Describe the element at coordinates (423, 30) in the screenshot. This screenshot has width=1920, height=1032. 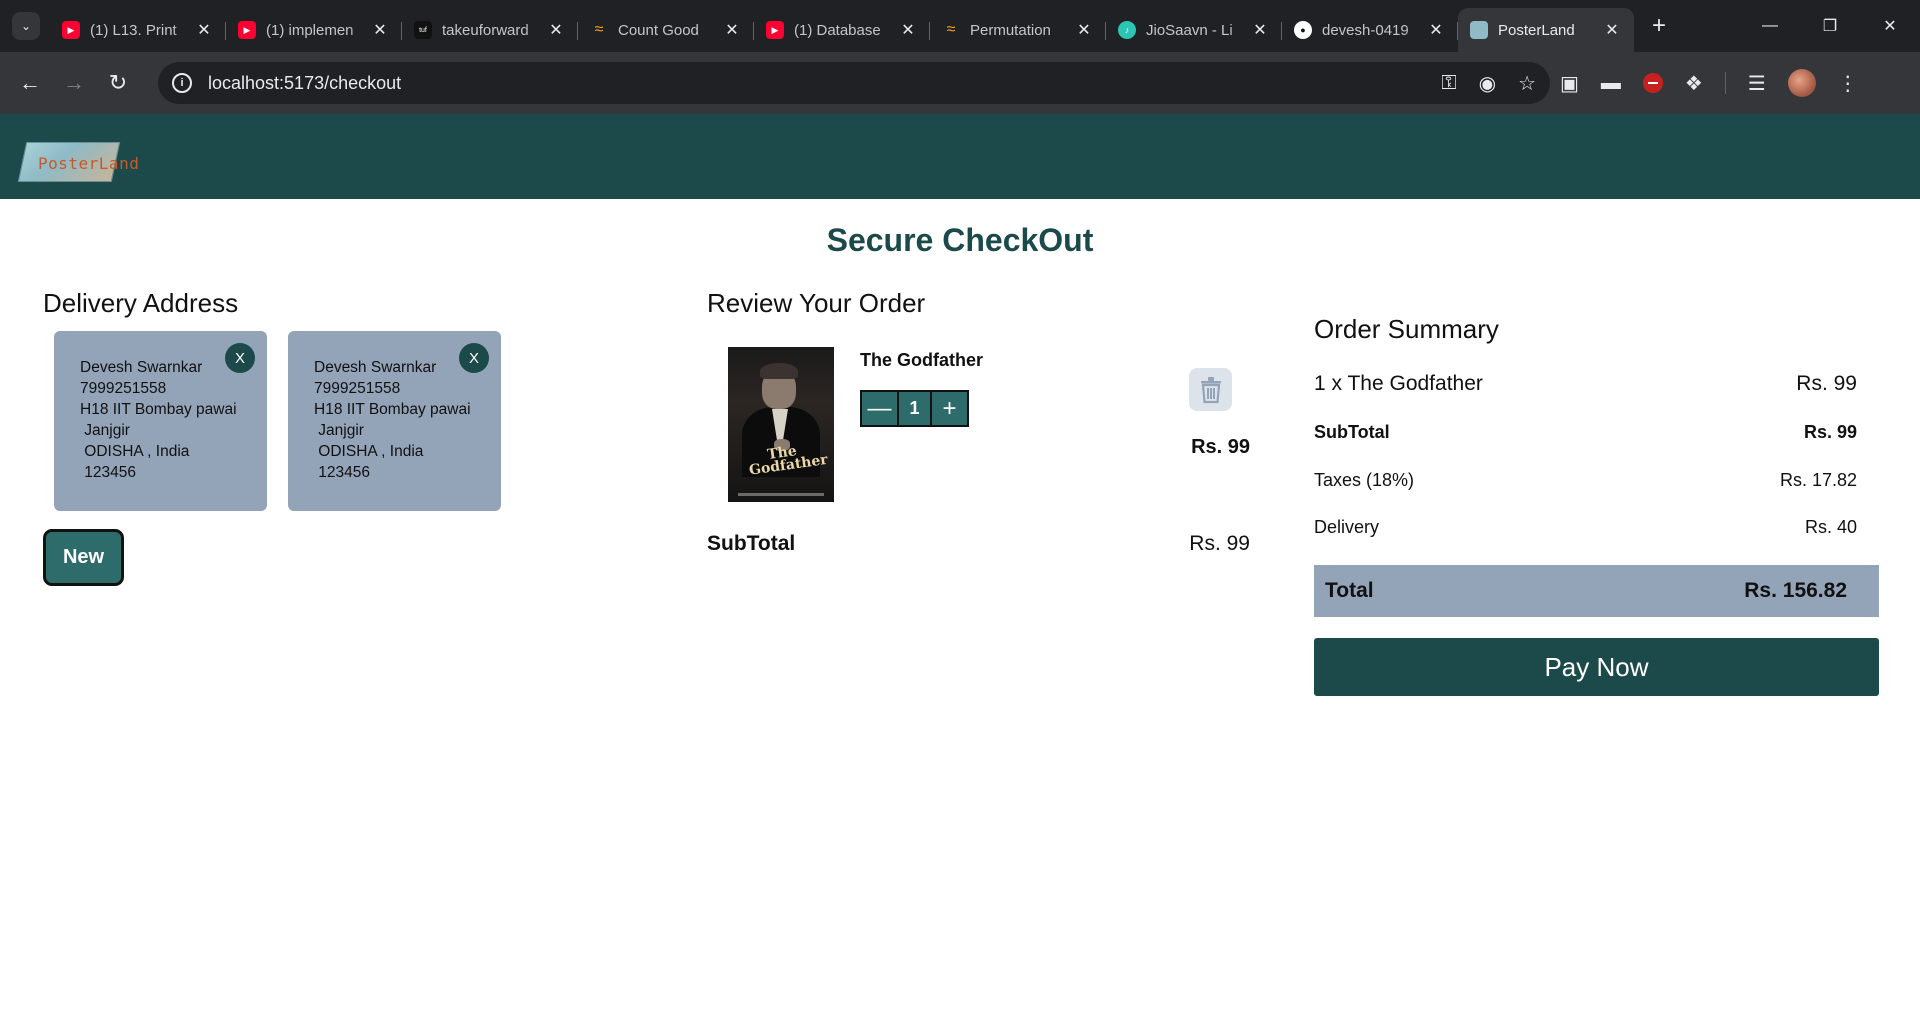
I see `tuf-icon: tuf` at that location.